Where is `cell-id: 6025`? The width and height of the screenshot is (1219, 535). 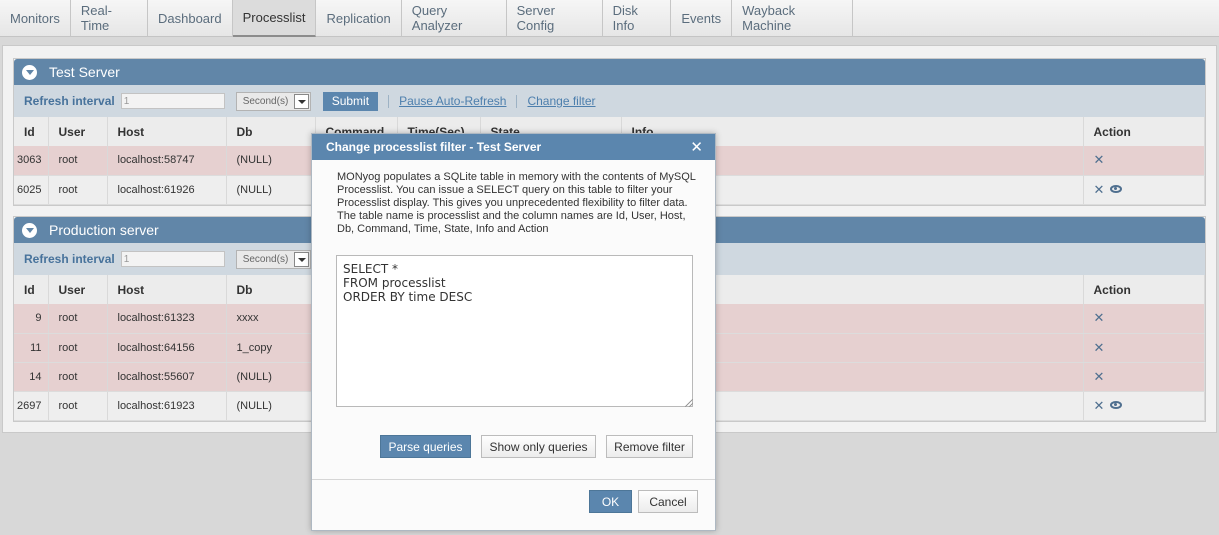
cell-id: 6025 is located at coordinates (31, 190).